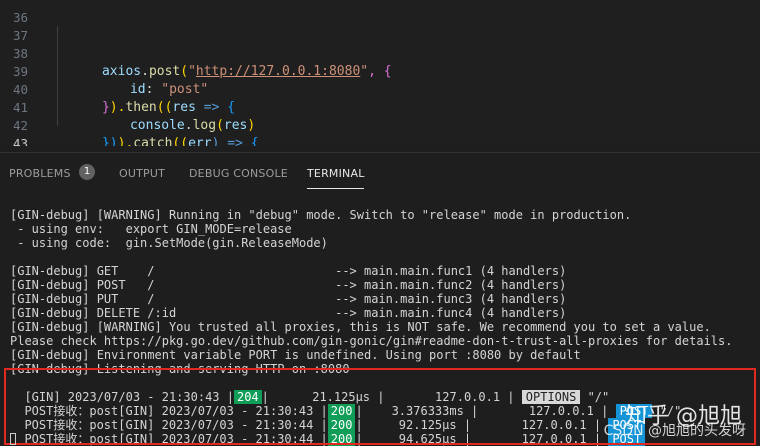 Image resolution: width=760 pixels, height=446 pixels. I want to click on tab-terminal: TERMINAL, so click(336, 173).